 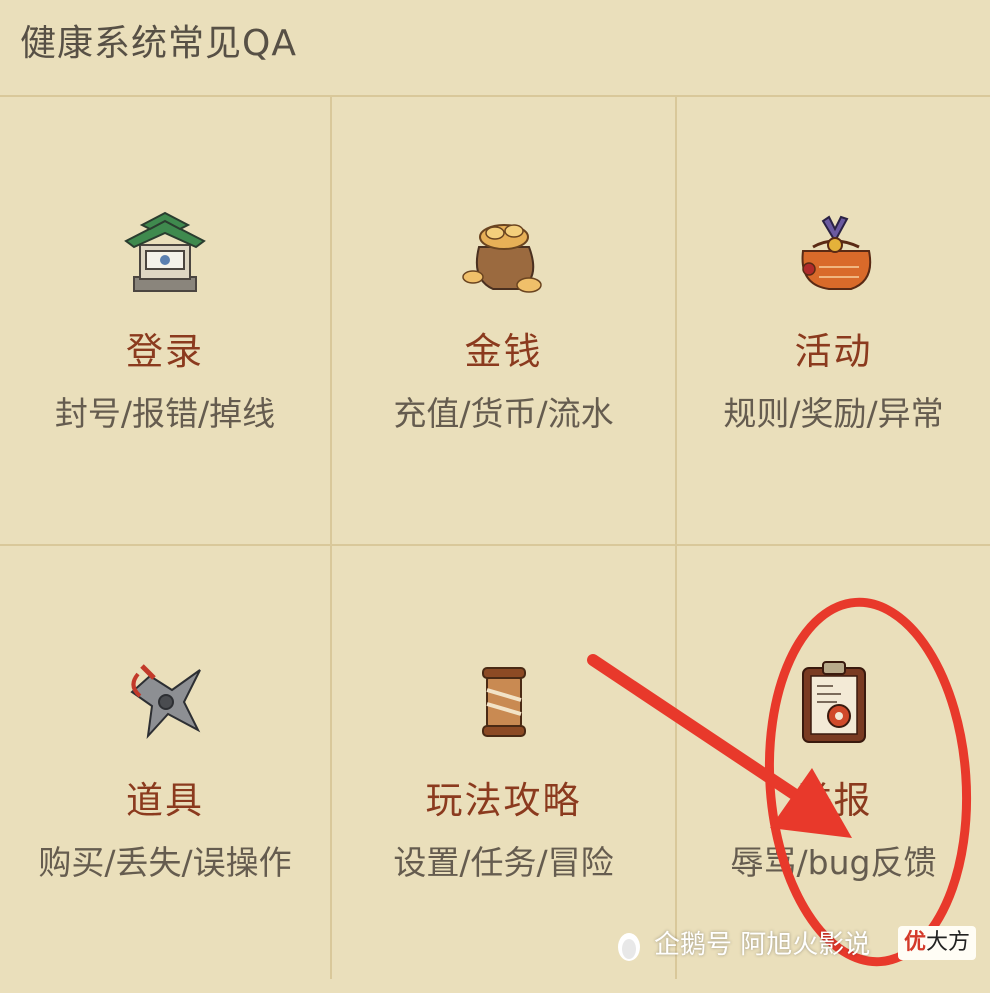 What do you see at coordinates (629, 946) in the screenshot?
I see `penguin-icon` at bounding box center [629, 946].